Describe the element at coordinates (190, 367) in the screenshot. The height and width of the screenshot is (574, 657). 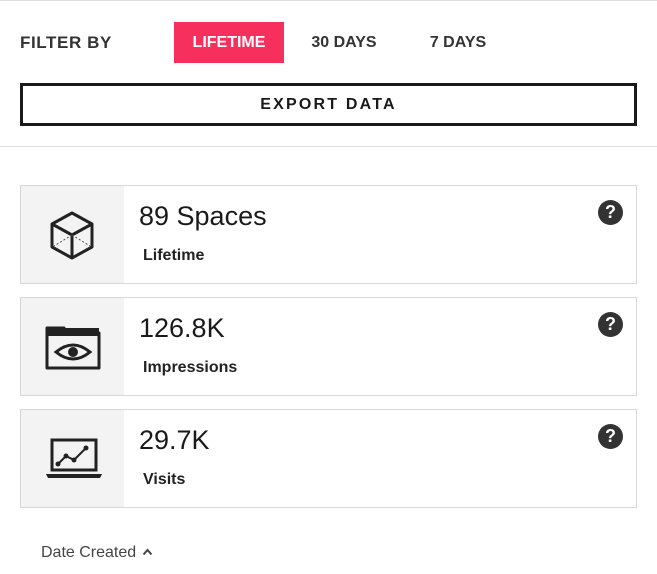
I see `stat-label: Impressions` at that location.